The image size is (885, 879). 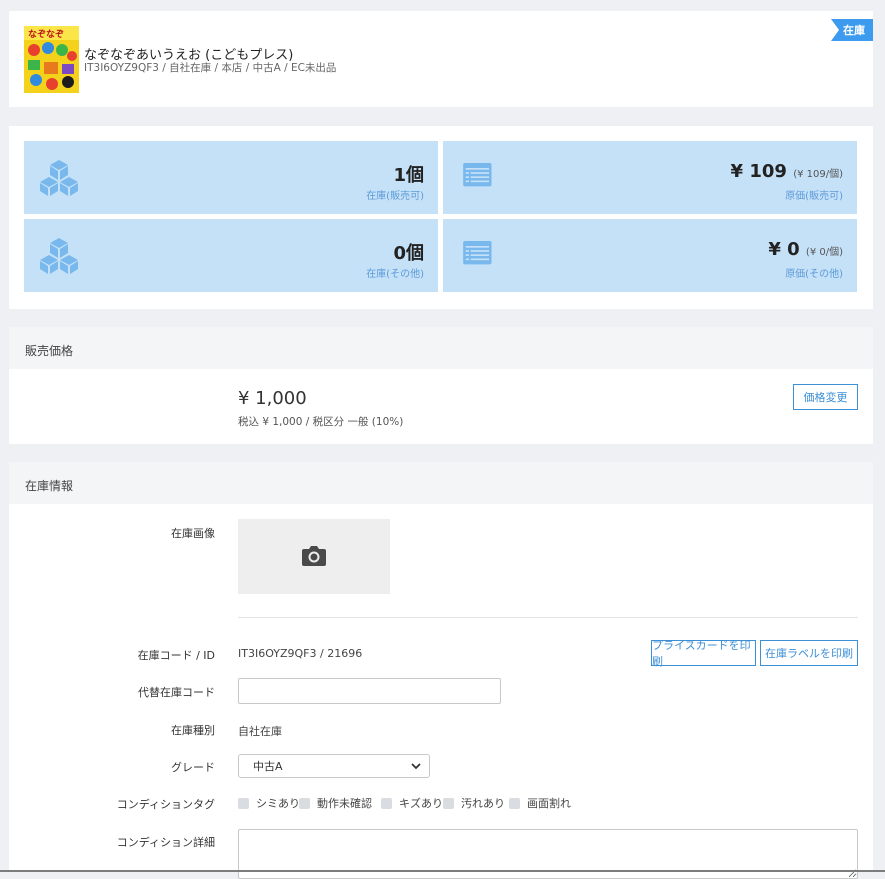 I want to click on condition-tag-stain: シミあり, so click(x=269, y=803).